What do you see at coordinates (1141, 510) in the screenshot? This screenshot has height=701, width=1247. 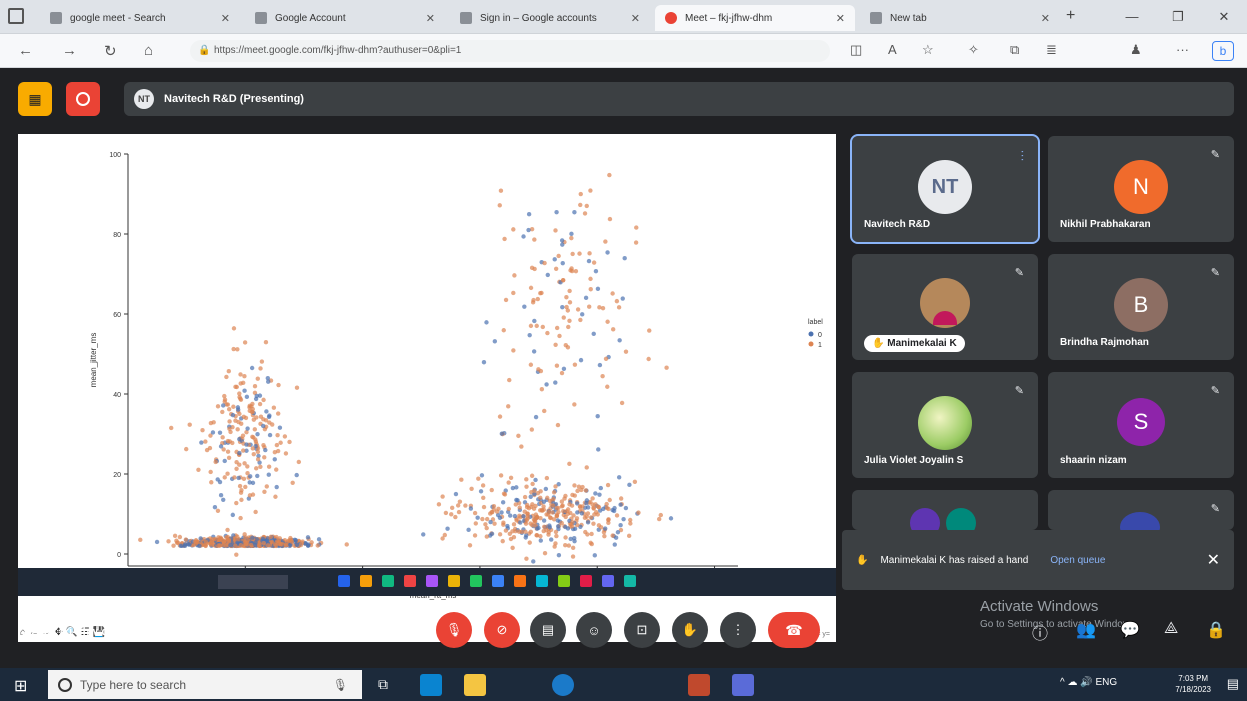 I see `participant-tile-partial: ✎` at bounding box center [1141, 510].